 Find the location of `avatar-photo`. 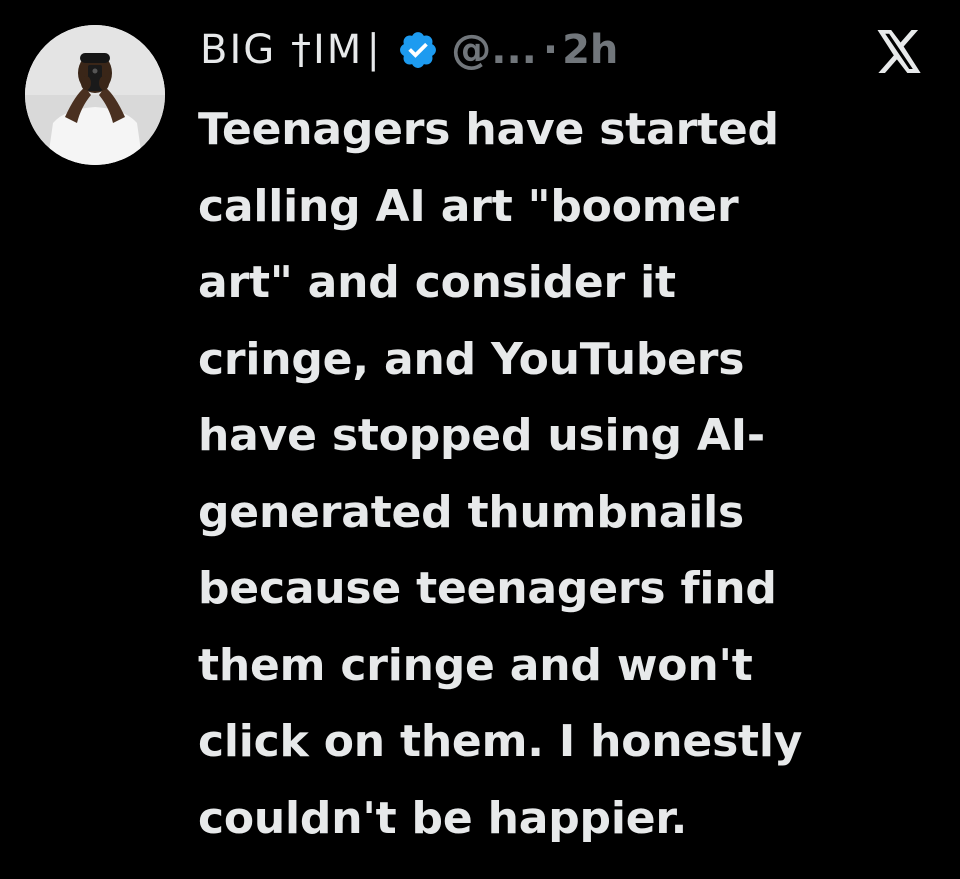

avatar-photo is located at coordinates (95, 95).